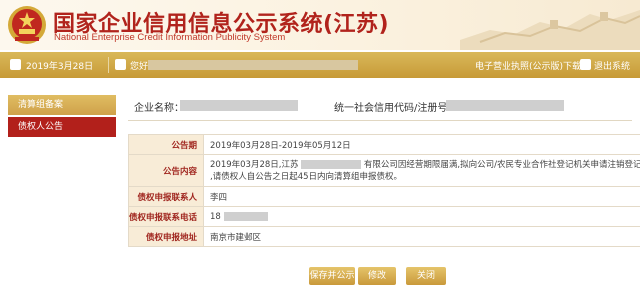 This screenshot has height=290, width=640. I want to click on sidebar-item-liquidation-filing: 清算组备案, so click(62, 105).